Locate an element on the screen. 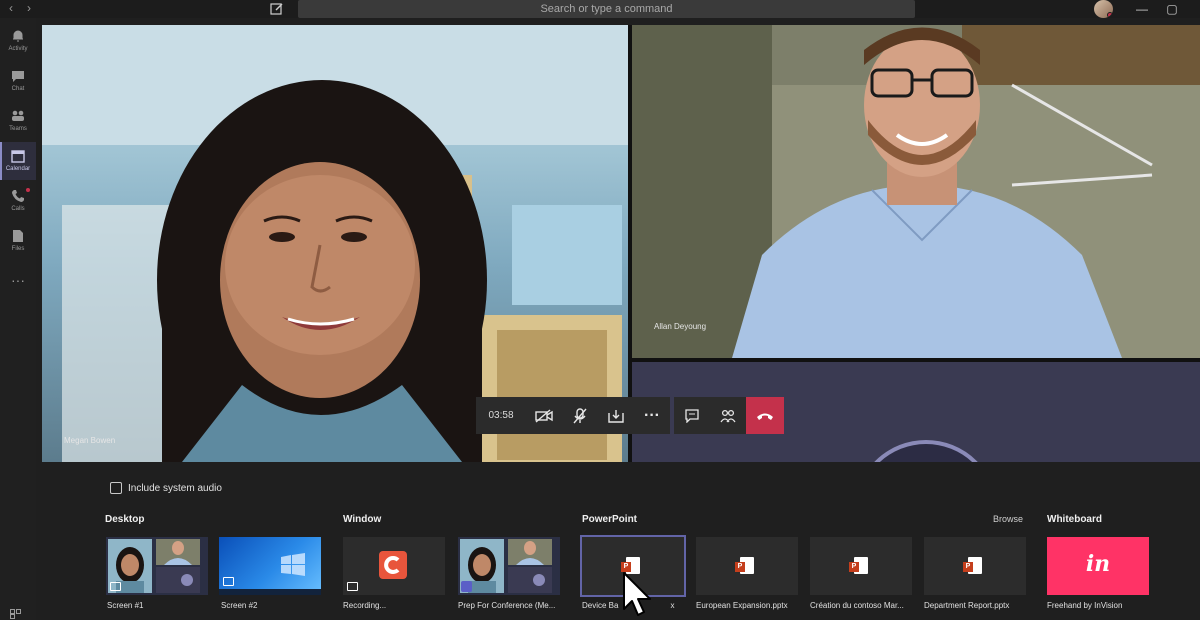 The height and width of the screenshot is (620, 1200). invision-logo: in is located at coordinates (1098, 564).